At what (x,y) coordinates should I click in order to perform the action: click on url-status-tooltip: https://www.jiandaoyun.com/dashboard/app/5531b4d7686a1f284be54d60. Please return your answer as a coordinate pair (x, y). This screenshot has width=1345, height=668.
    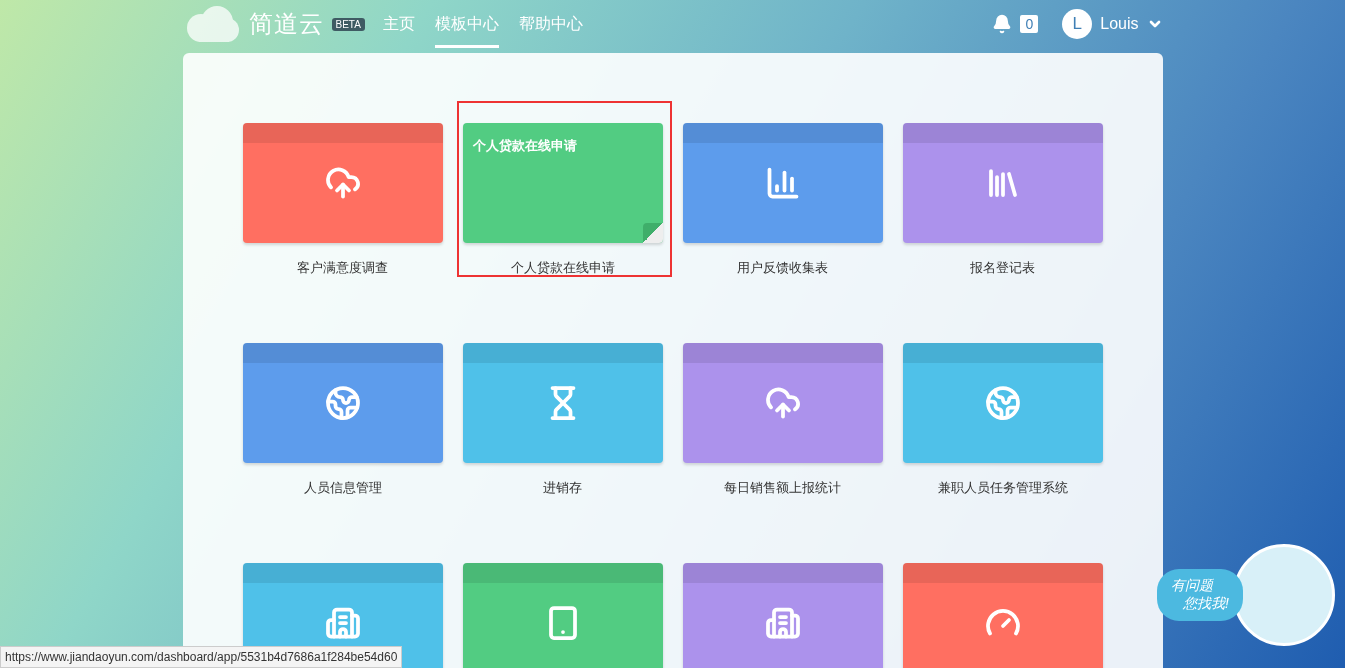
    Looking at the image, I should click on (201, 657).